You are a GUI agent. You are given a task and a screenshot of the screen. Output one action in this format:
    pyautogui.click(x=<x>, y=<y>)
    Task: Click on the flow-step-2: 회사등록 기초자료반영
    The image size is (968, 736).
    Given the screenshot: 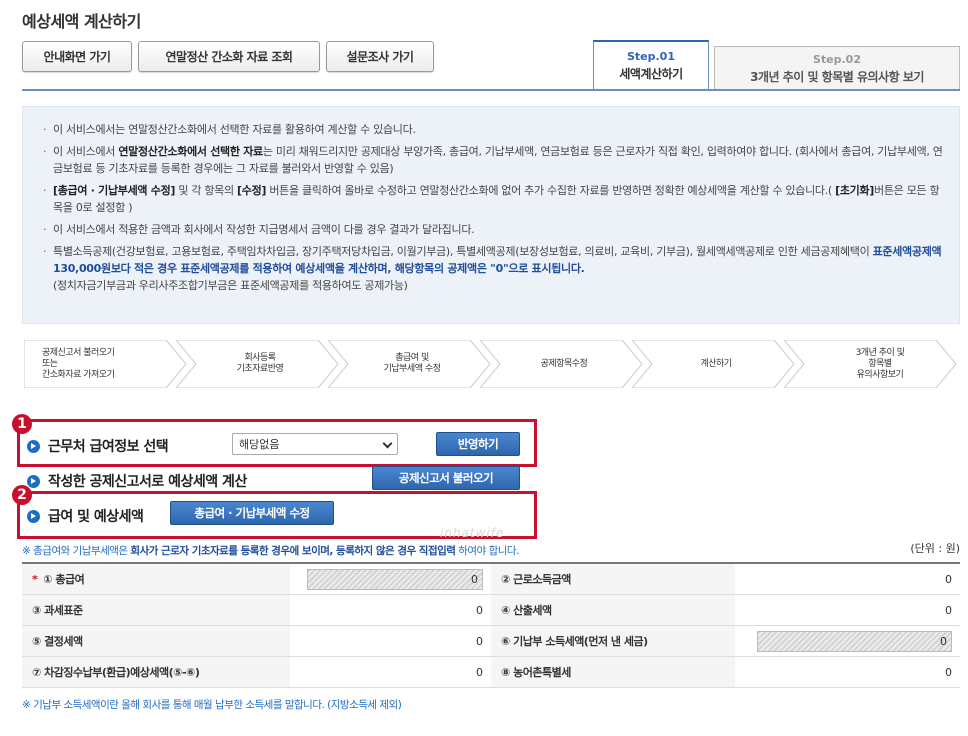 What is the action you would take?
    pyautogui.click(x=260, y=363)
    